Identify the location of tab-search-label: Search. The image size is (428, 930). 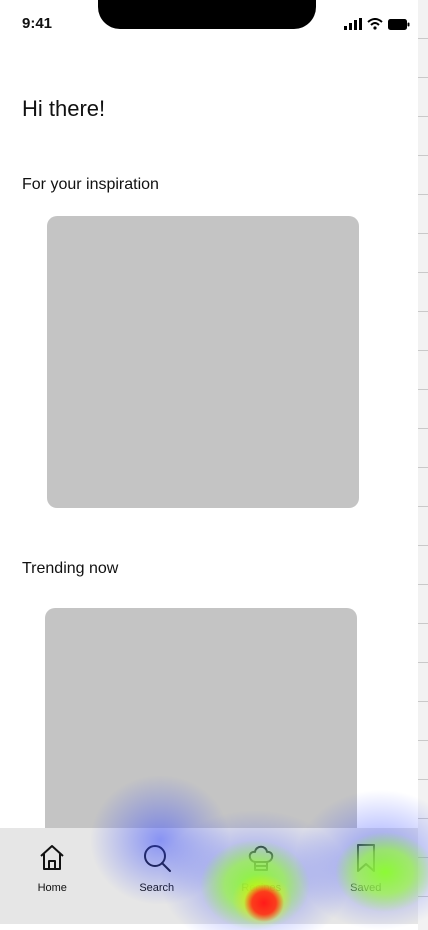
(157, 888).